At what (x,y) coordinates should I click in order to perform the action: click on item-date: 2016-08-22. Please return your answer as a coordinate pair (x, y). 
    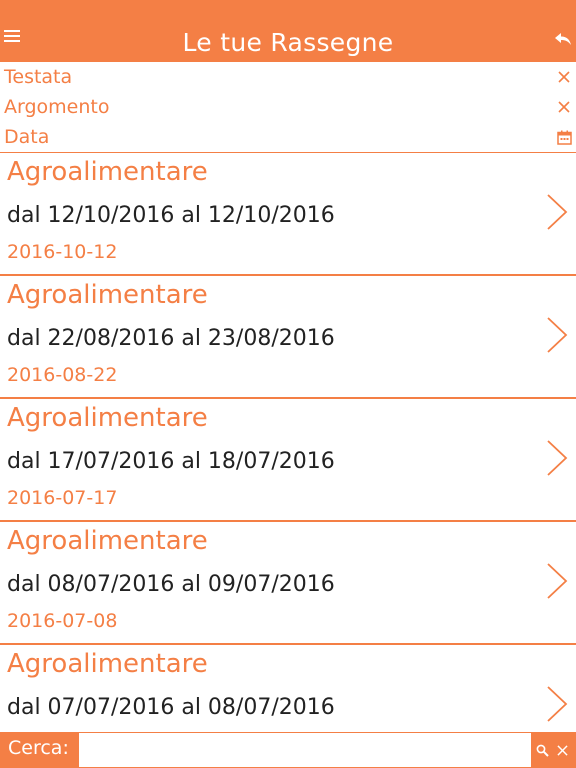
    Looking at the image, I should click on (62, 375).